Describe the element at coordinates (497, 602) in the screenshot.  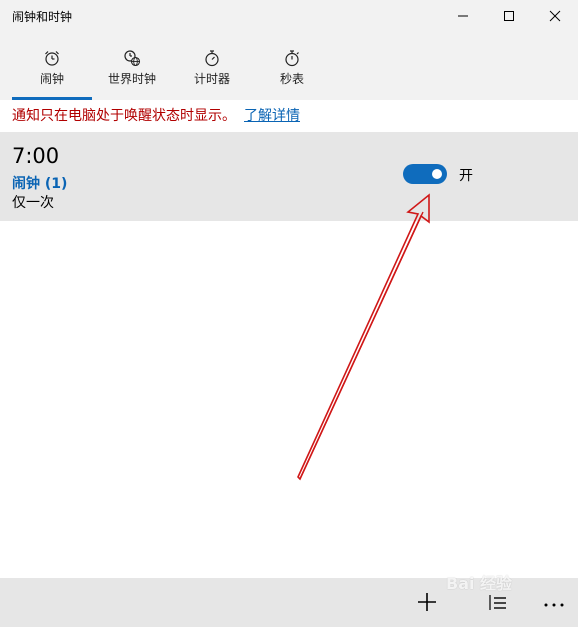
I see `list-select-icon` at that location.